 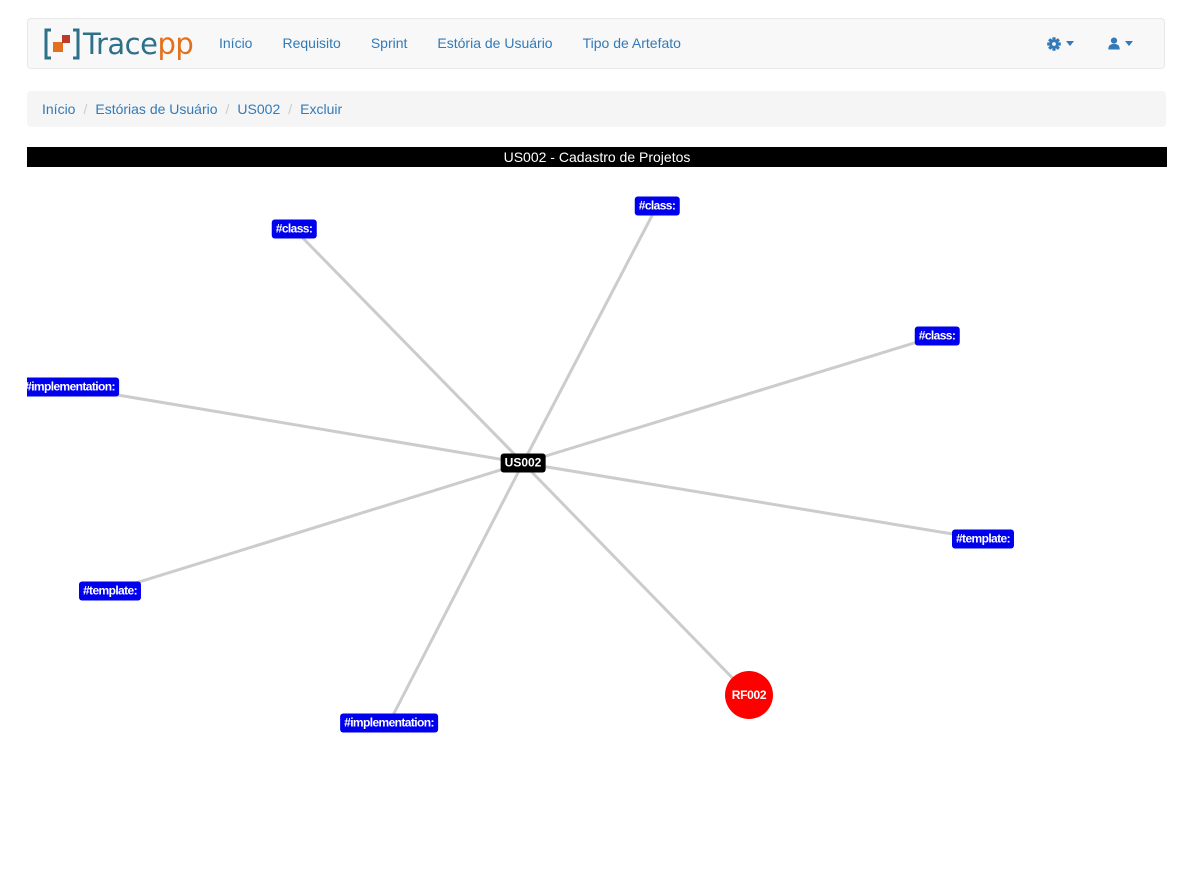 I want to click on breadcrumb-item-inicio: Início, so click(x=58, y=109).